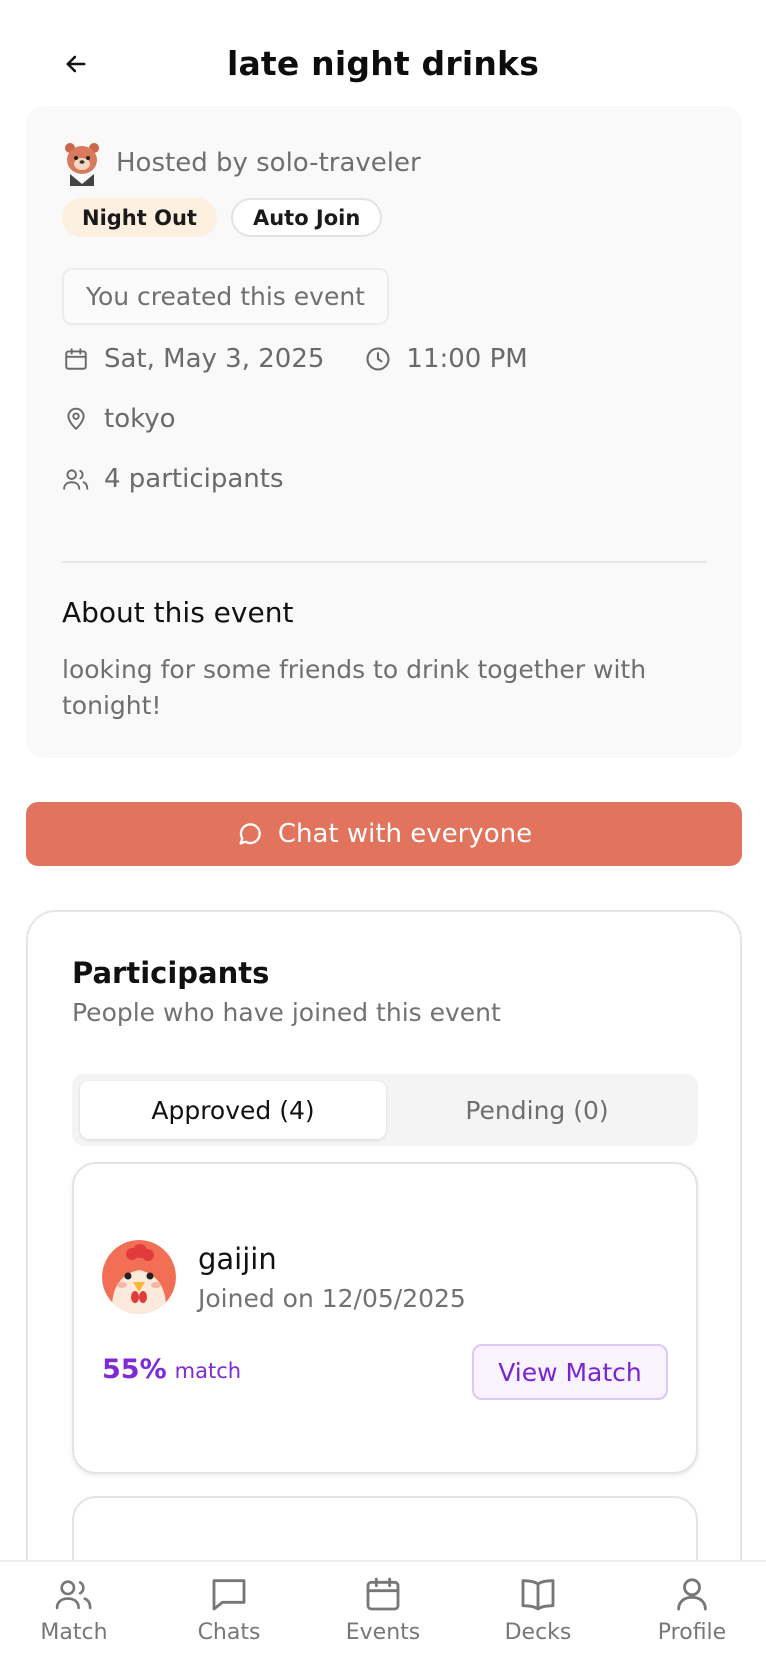 The width and height of the screenshot is (766, 1671). I want to click on tab-pending: Pending (0), so click(537, 1110).